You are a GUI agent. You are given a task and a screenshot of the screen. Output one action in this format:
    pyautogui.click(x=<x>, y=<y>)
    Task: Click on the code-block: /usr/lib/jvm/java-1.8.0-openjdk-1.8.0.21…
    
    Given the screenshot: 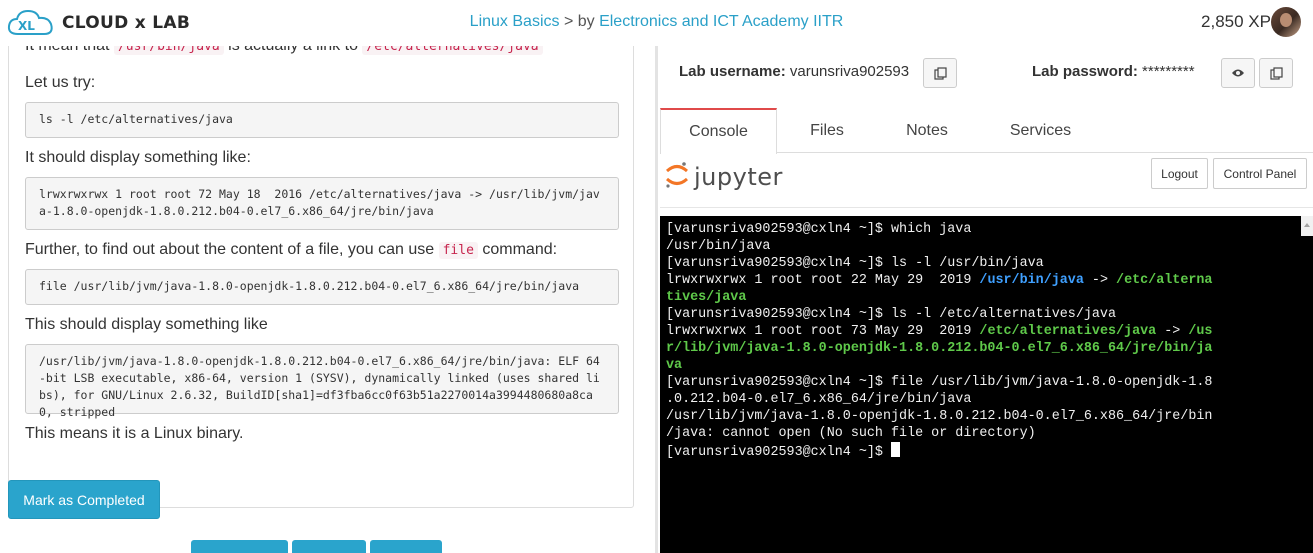 What is the action you would take?
    pyautogui.click(x=322, y=381)
    